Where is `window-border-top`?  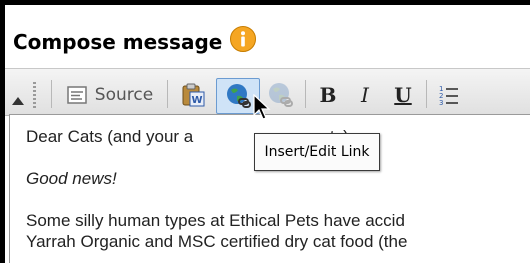 window-border-top is located at coordinates (265, 2).